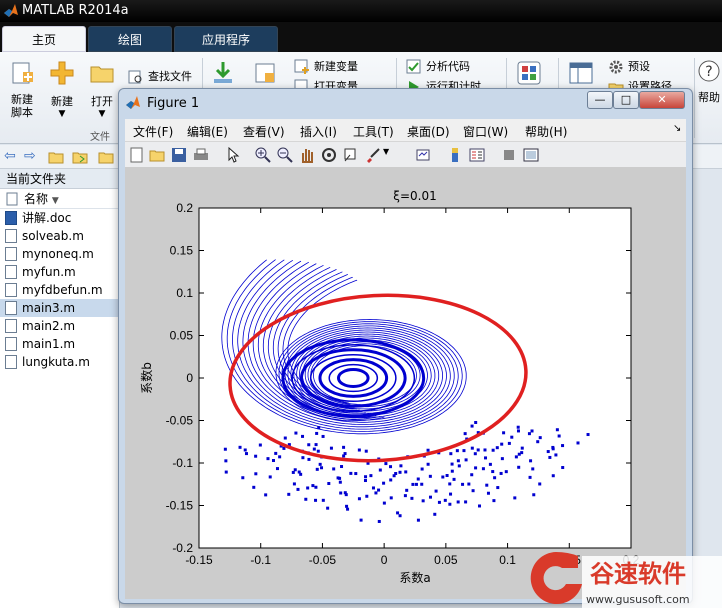 The height and width of the screenshot is (608, 722). What do you see at coordinates (391, 155) in the screenshot?
I see `brush-dropdown-icon: ▼` at bounding box center [391, 155].